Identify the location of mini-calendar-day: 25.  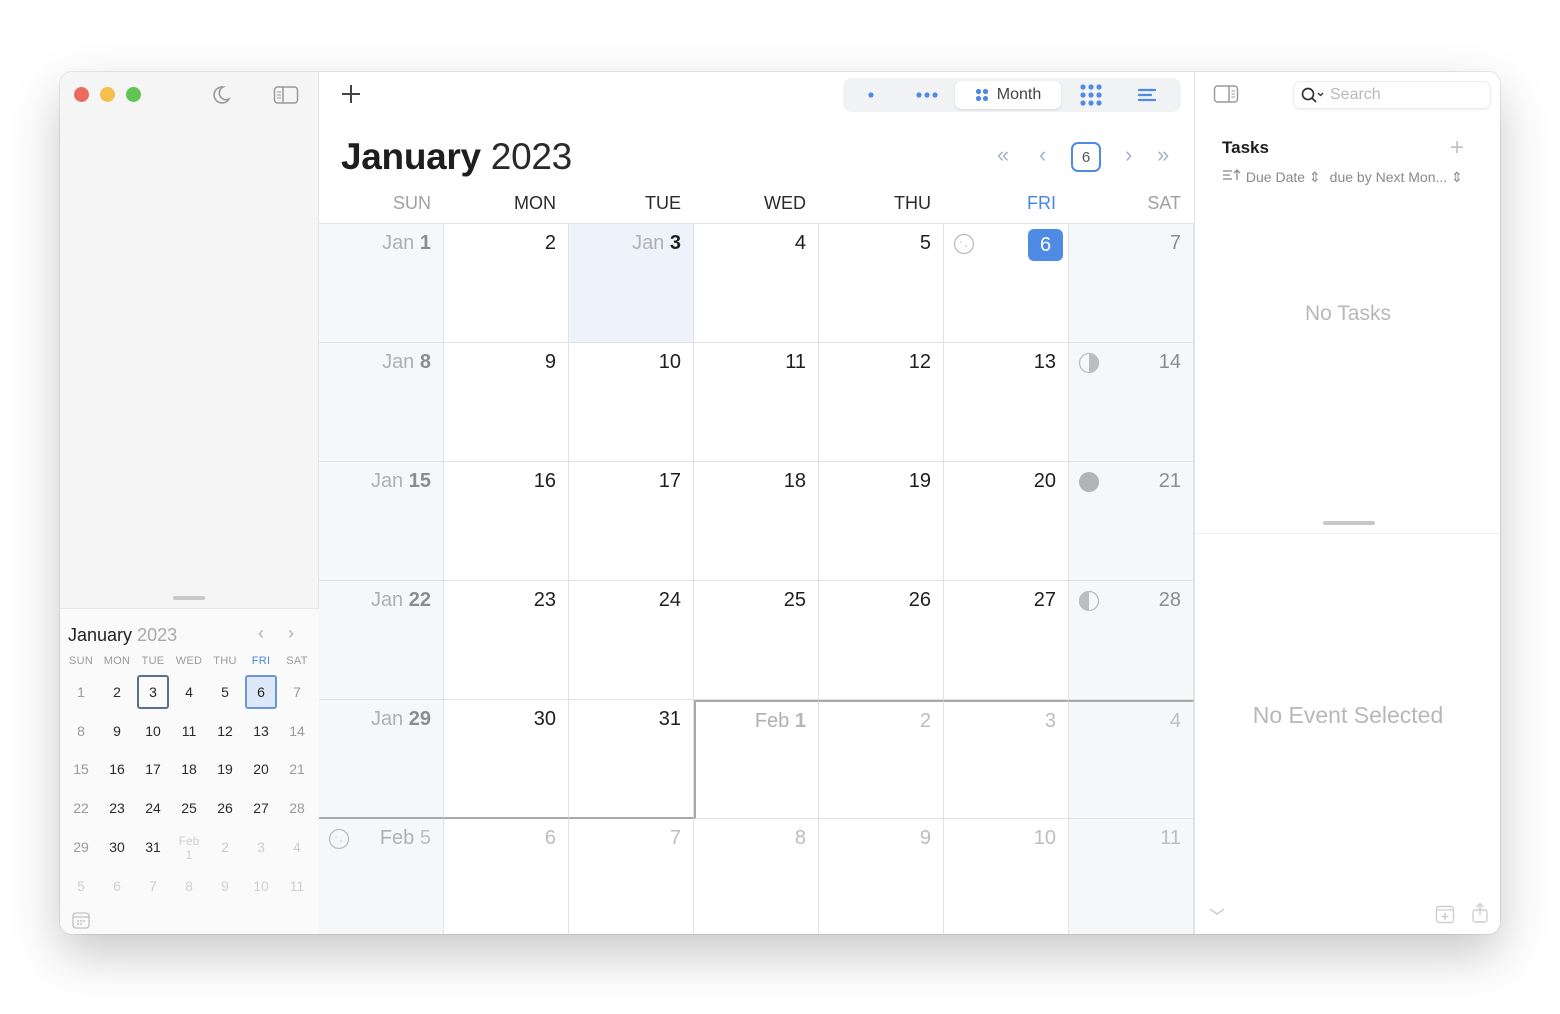
(189, 808).